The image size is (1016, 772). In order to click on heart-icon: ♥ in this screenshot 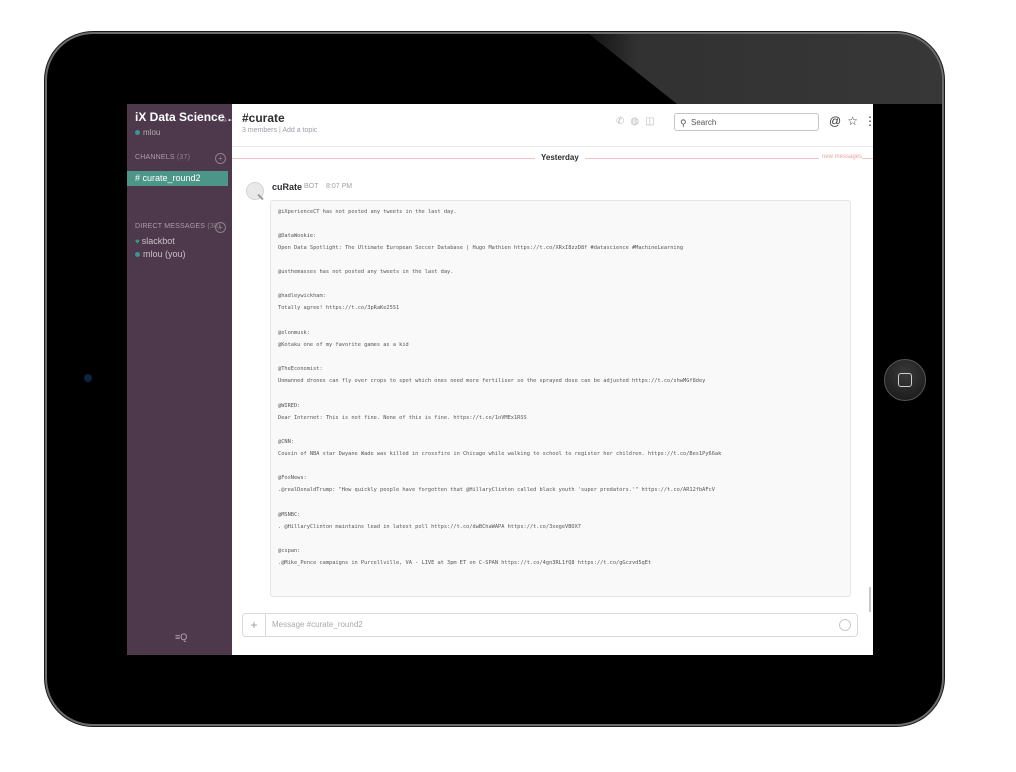, I will do `click(137, 241)`.